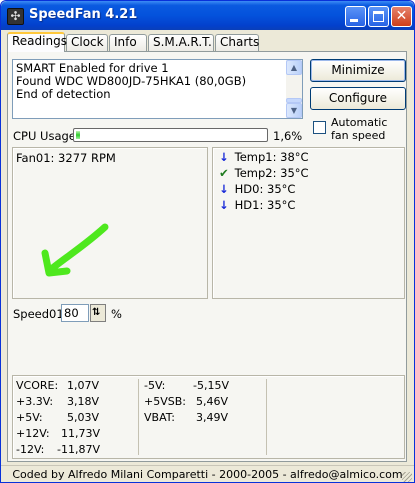 Image resolution: width=415 pixels, height=483 pixels. What do you see at coordinates (40, 314) in the screenshot?
I see `speed-label: Speed01:` at bounding box center [40, 314].